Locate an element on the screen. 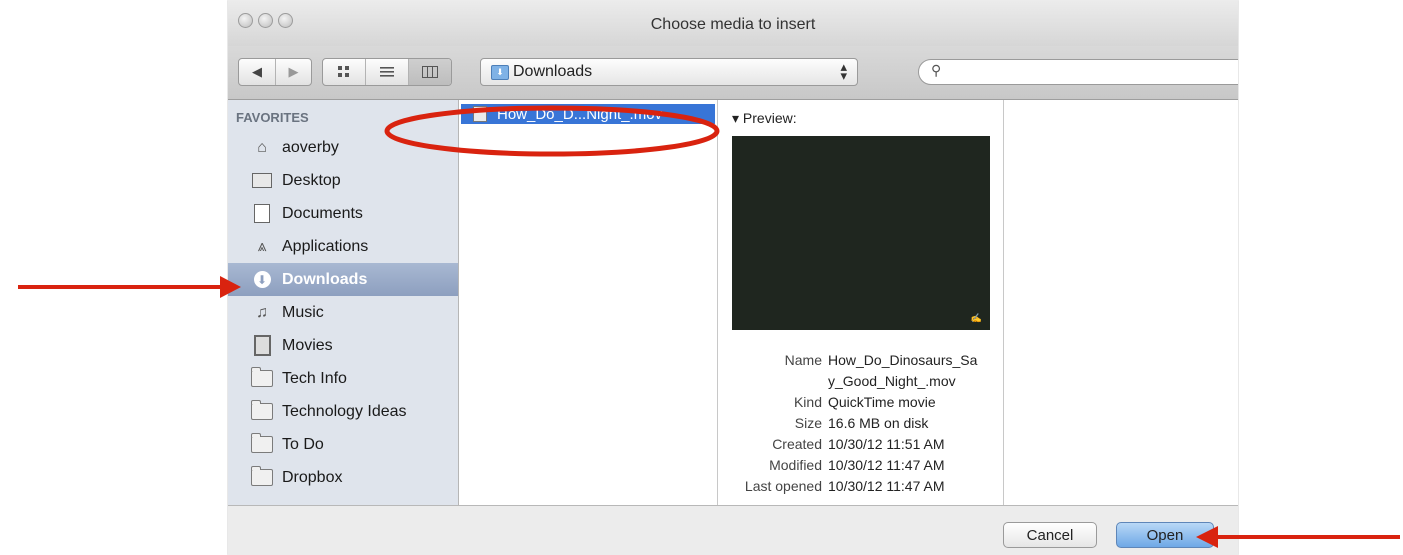 This screenshot has height=555, width=1403. cancel-button: Cancel is located at coordinates (1050, 535).